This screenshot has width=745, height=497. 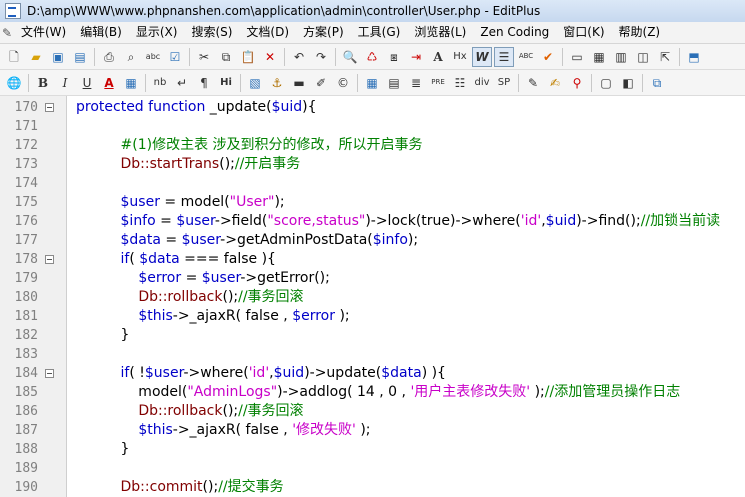 I want to click on cliptext-icon: ◫, so click(x=643, y=57).